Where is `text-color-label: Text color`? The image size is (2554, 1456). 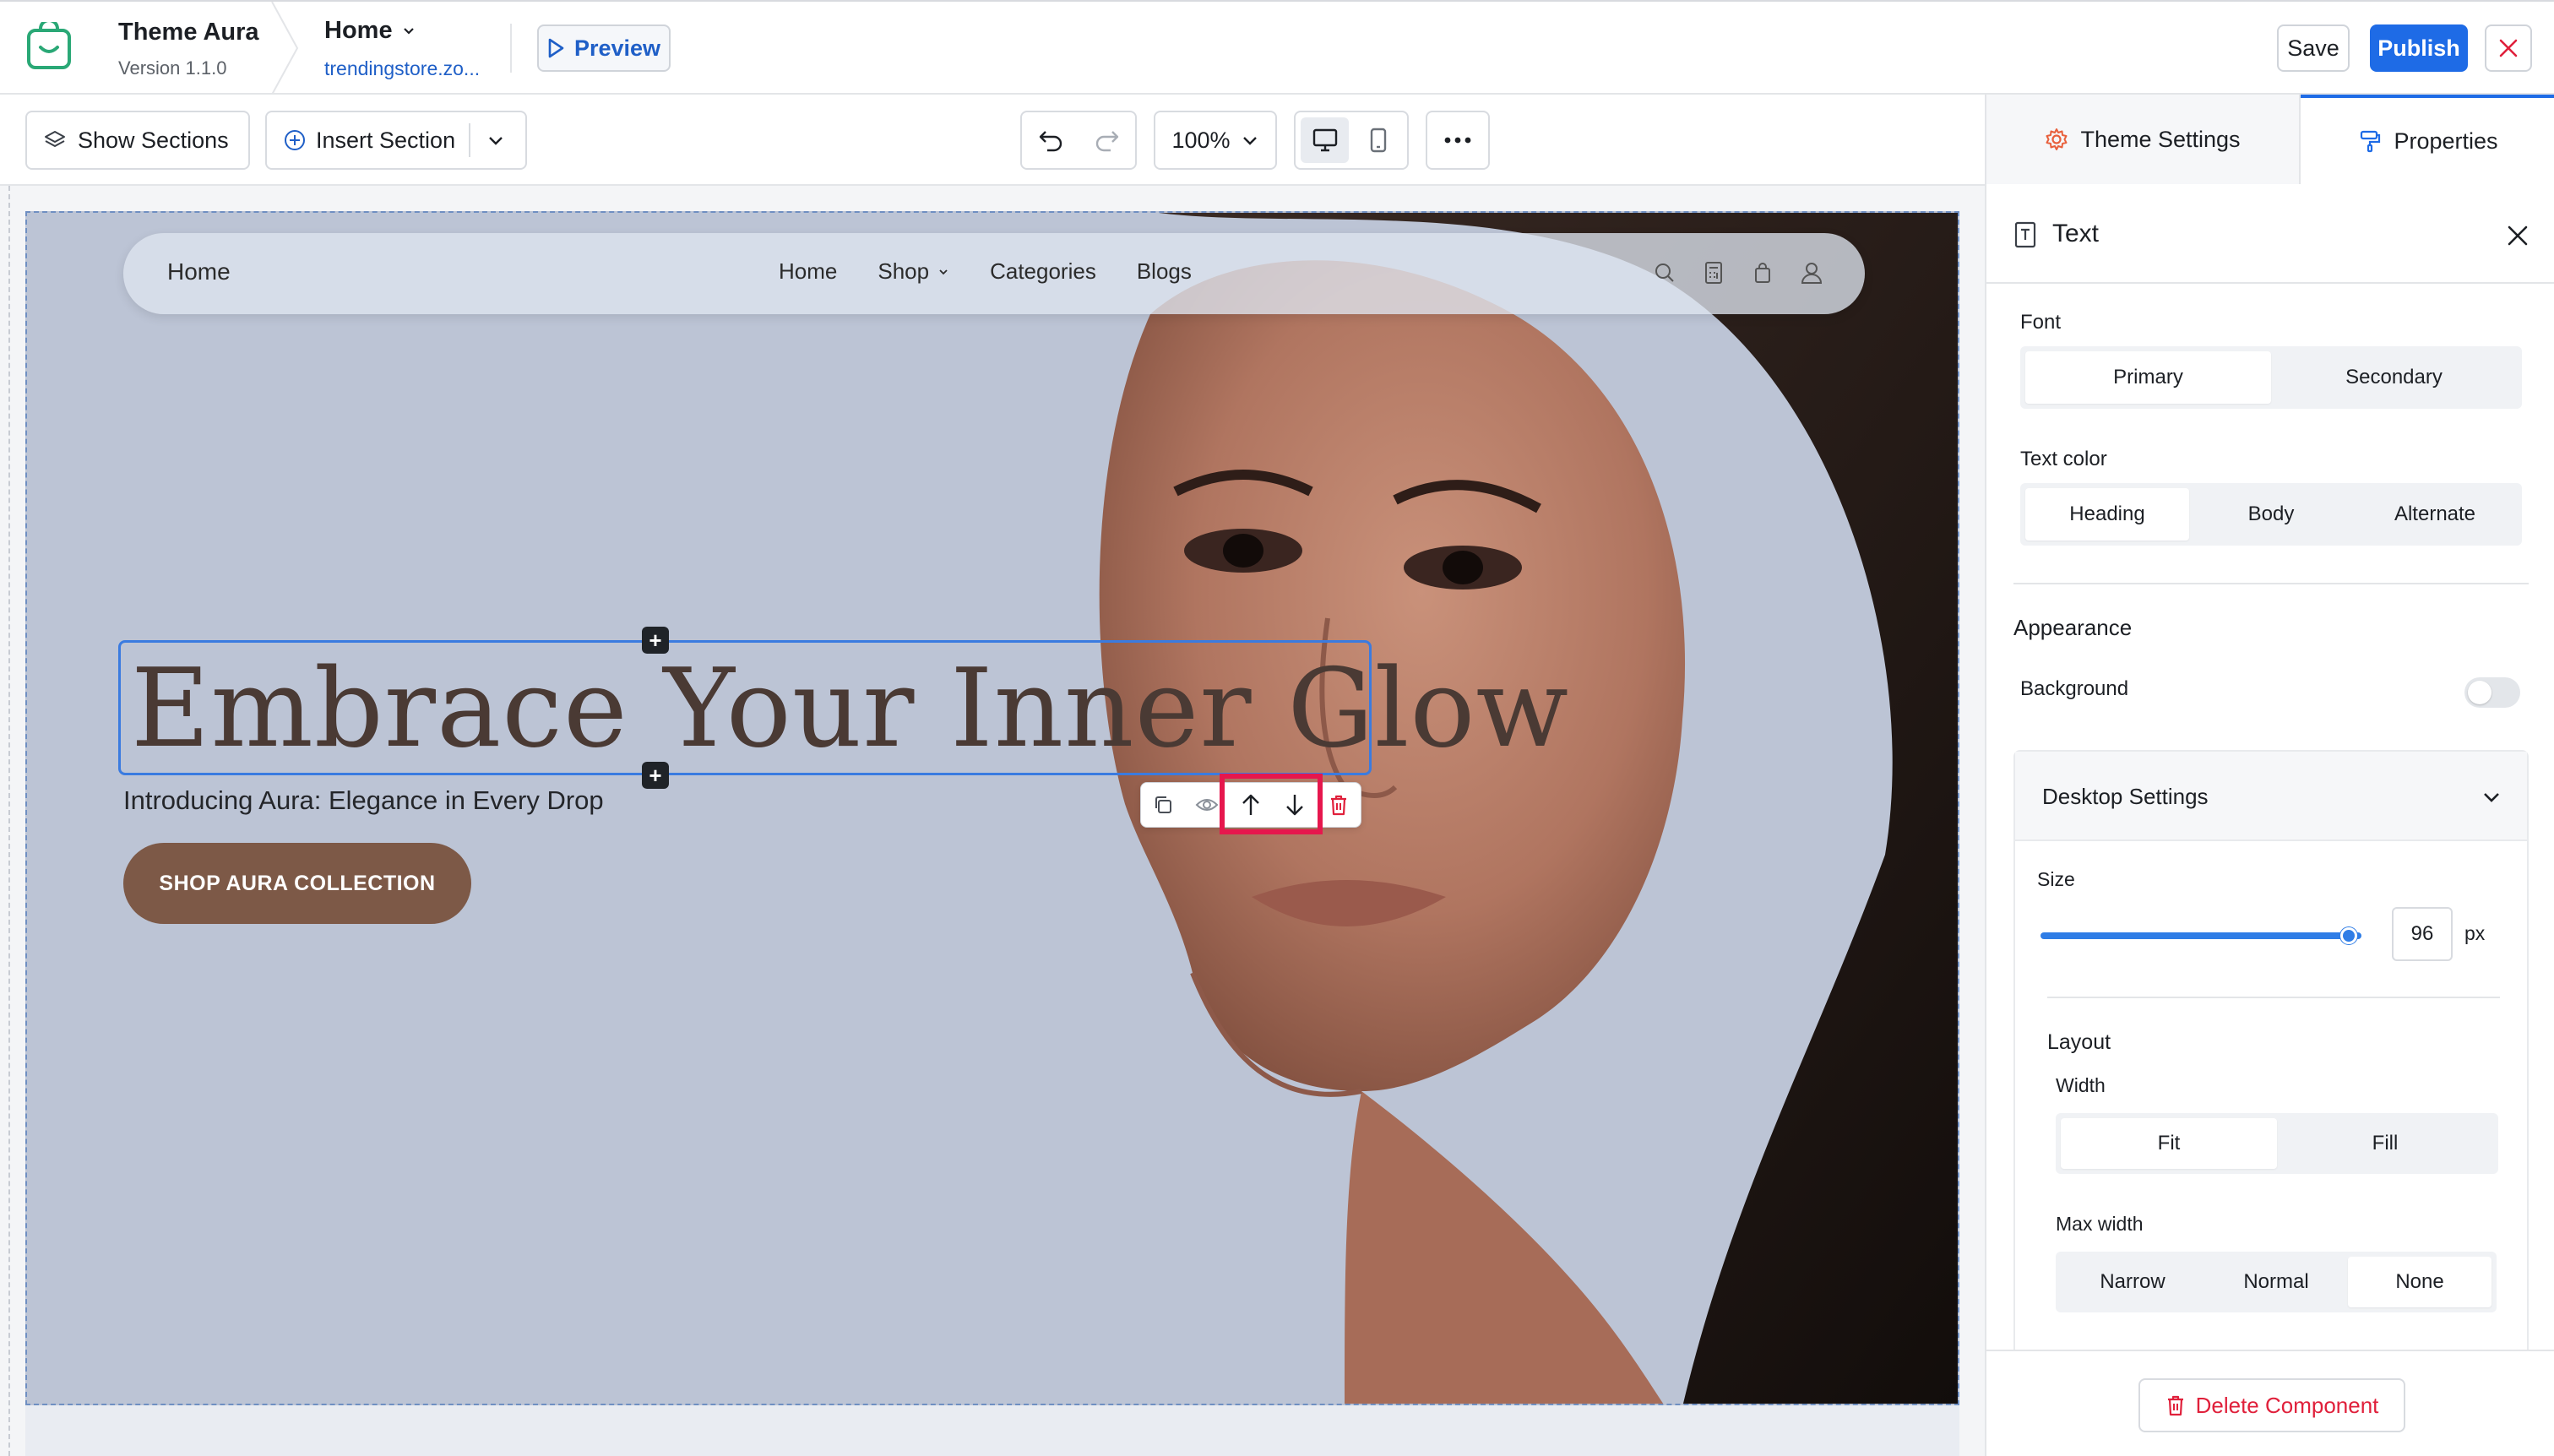
text-color-label: Text color is located at coordinates (2063, 459).